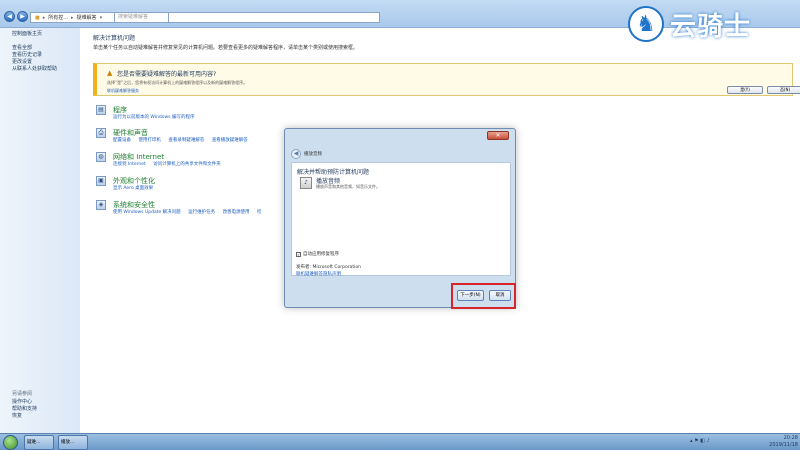  I want to click on category-link: 连接到 Internet, so click(129, 164).